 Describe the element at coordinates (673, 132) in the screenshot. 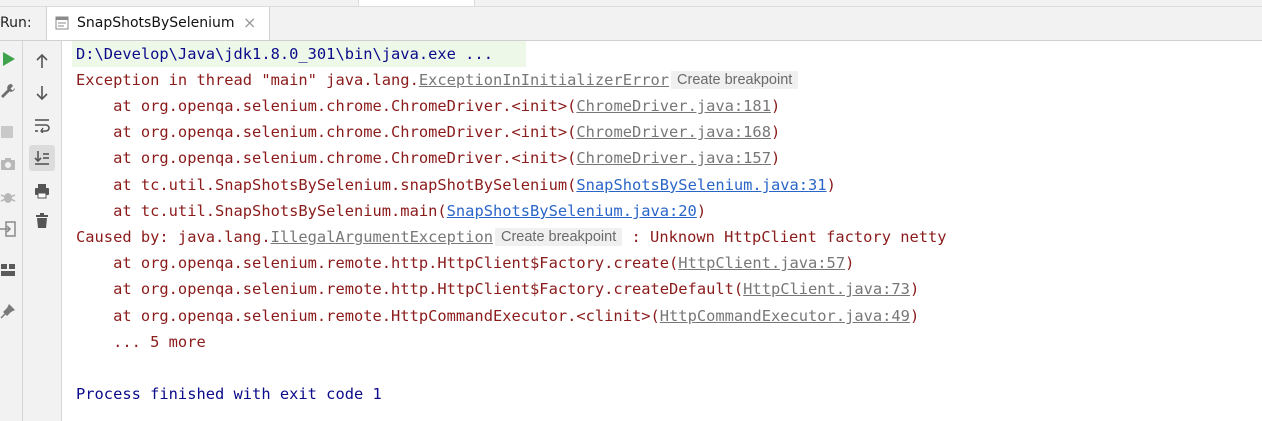

I see `source-link: ChromeDriver.java:168` at that location.